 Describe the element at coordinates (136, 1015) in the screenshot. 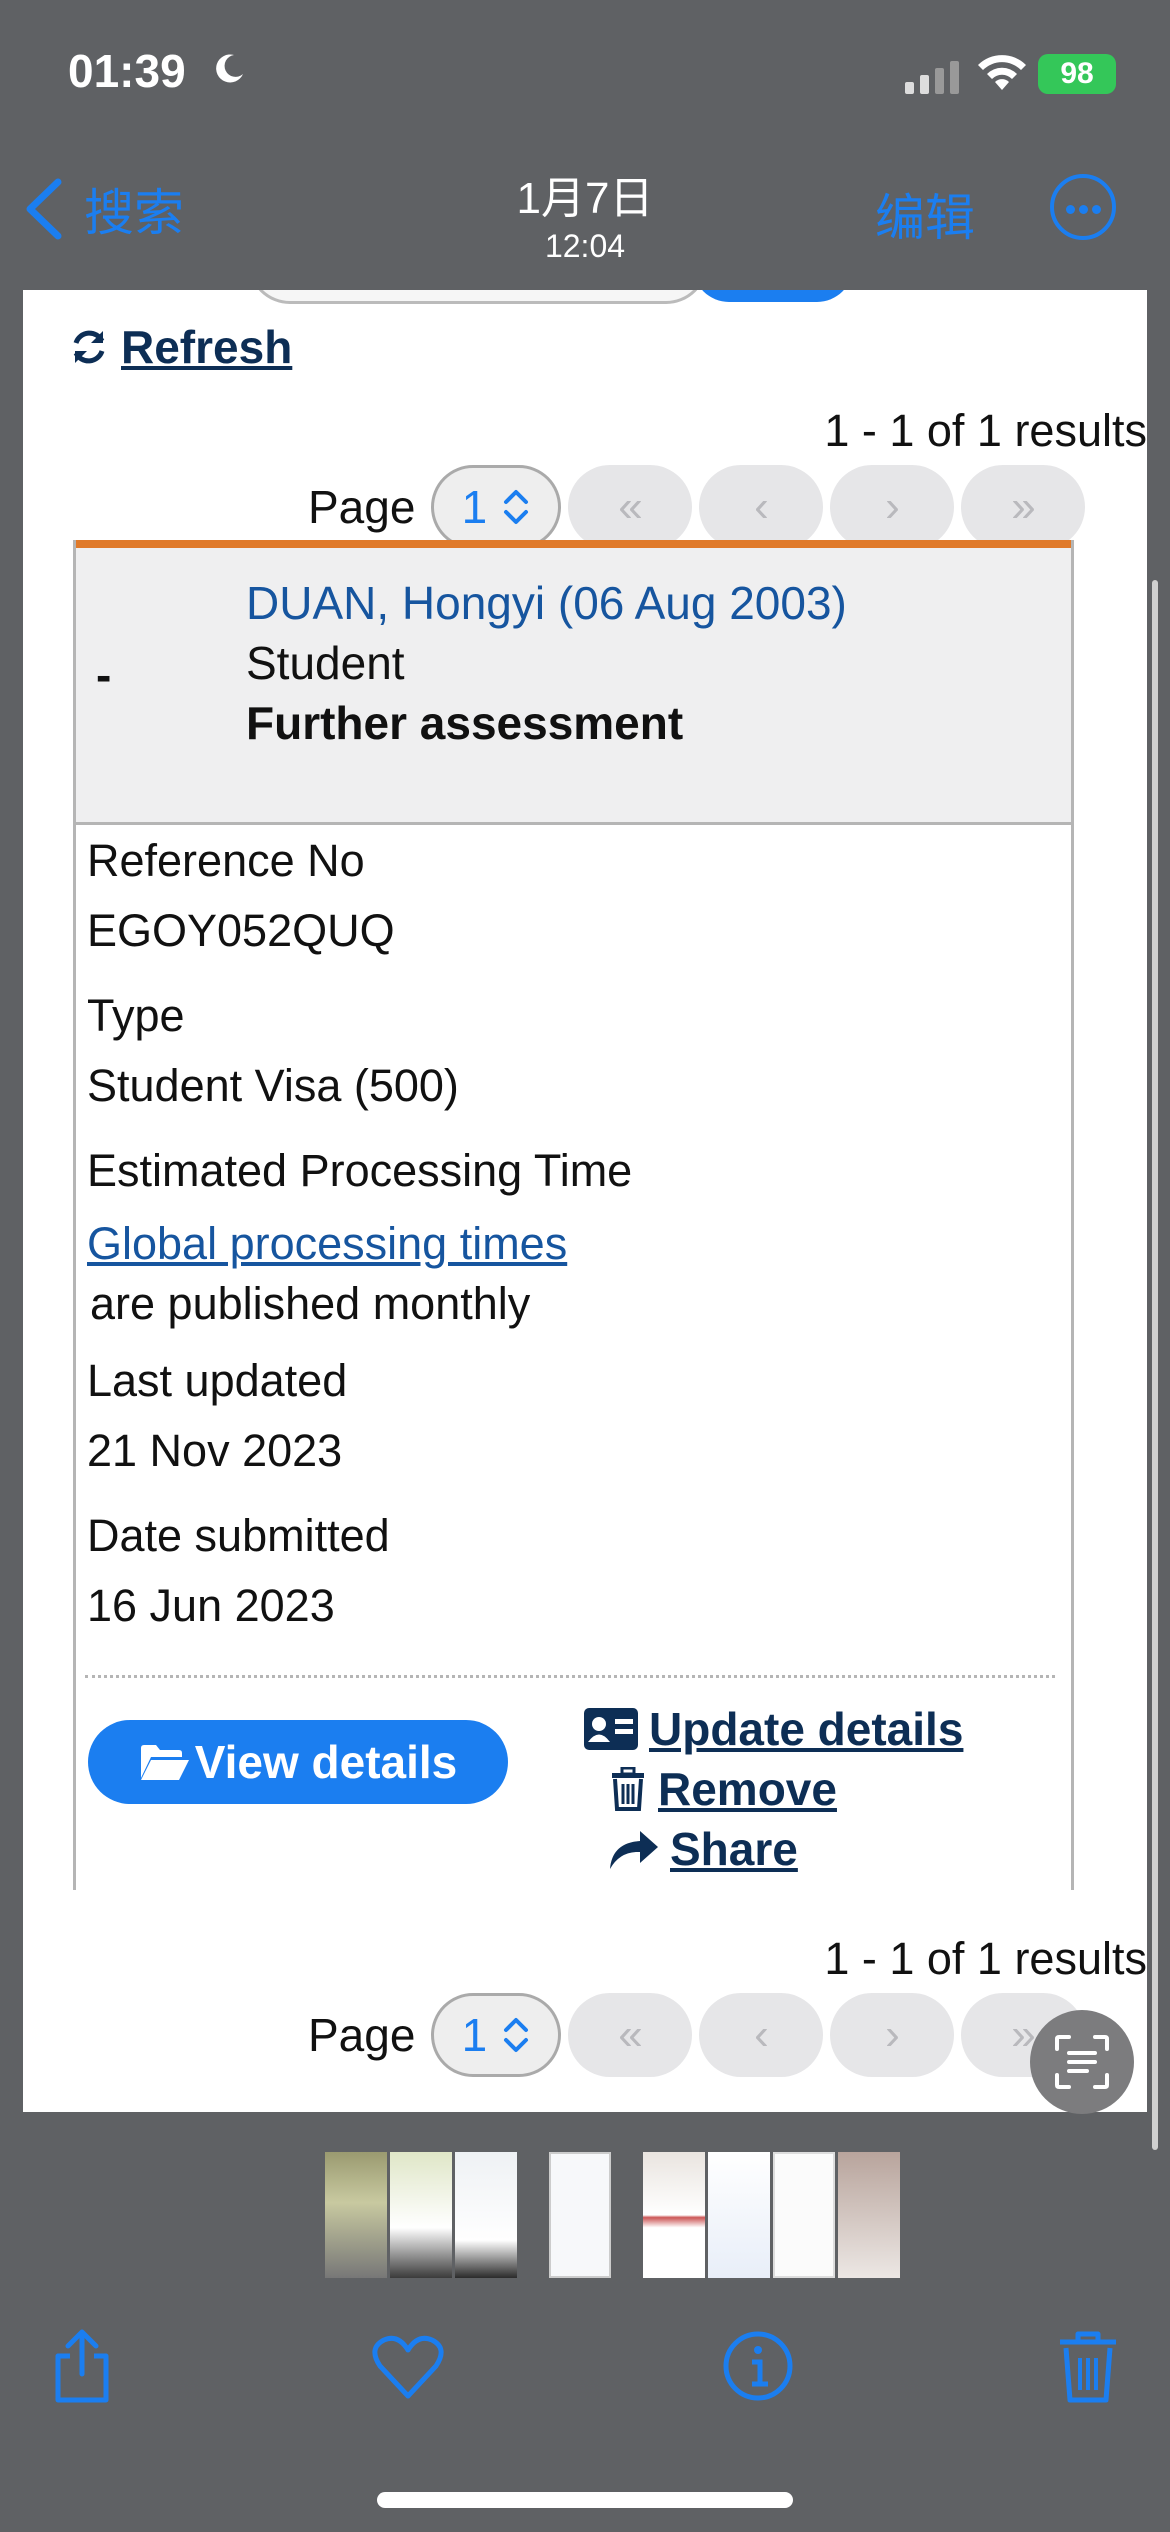

I see `type-label: Type` at that location.